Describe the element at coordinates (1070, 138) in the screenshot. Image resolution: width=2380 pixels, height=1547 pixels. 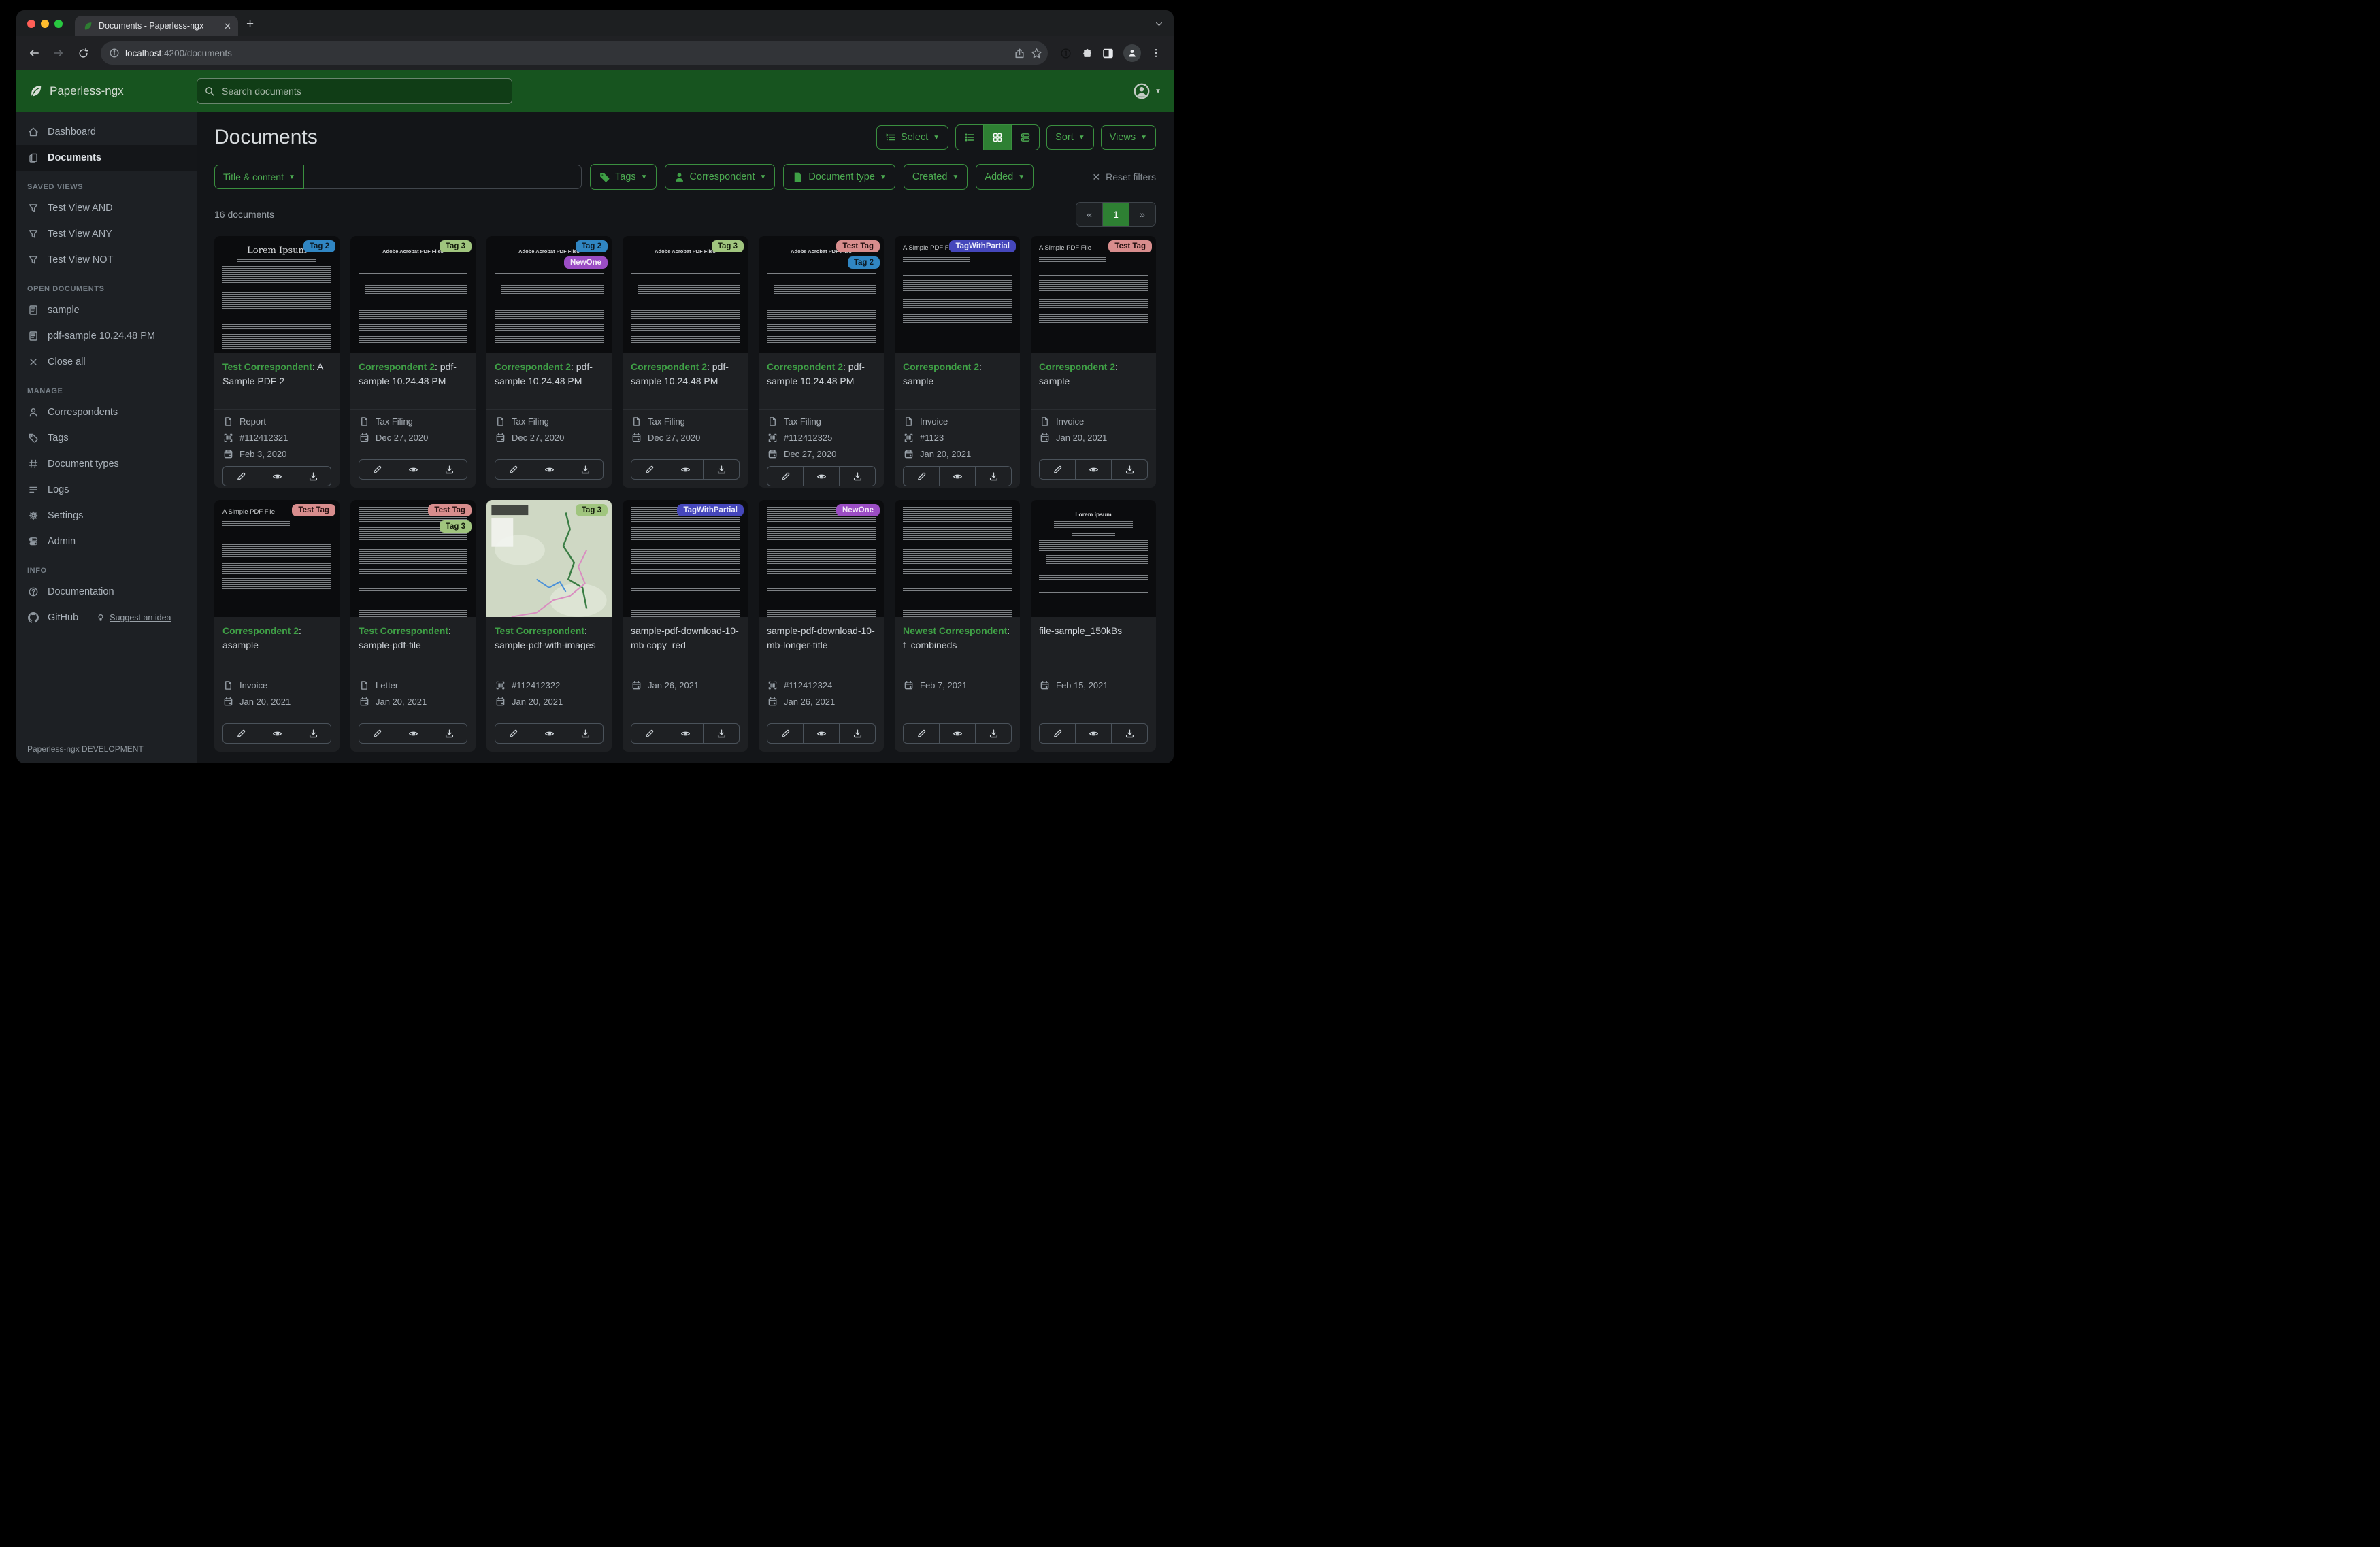
I see `sort-button: Sort ▼` at that location.